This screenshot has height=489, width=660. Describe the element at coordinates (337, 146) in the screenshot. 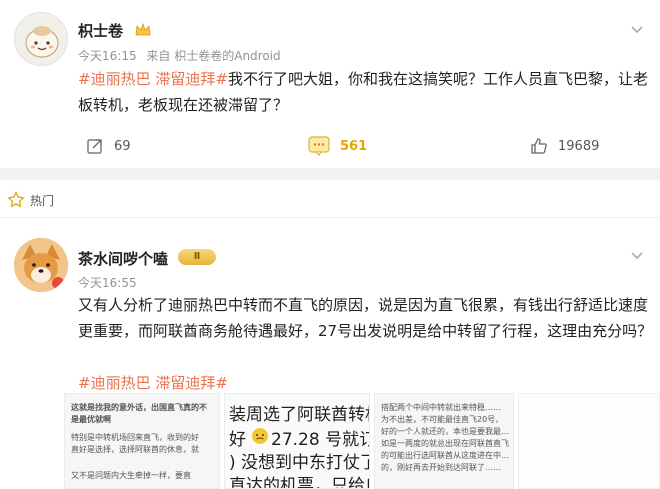

I see `comment-button: 561` at that location.